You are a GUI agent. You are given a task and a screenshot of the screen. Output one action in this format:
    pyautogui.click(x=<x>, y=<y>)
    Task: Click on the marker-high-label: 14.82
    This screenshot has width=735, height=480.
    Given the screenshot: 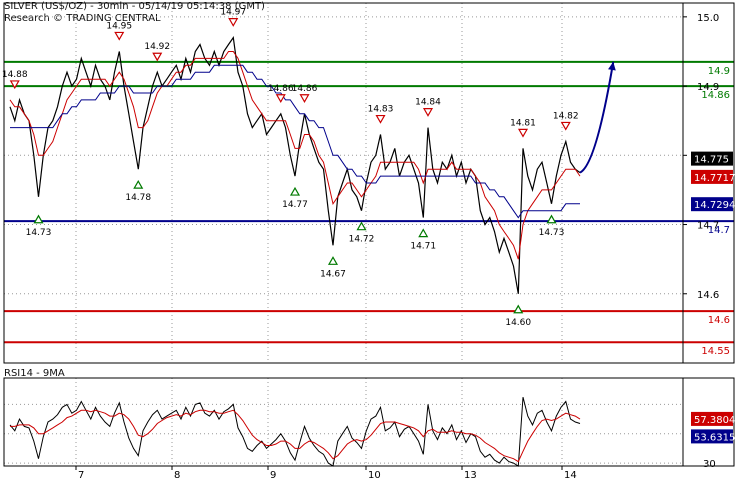 What is the action you would take?
    pyautogui.click(x=566, y=116)
    